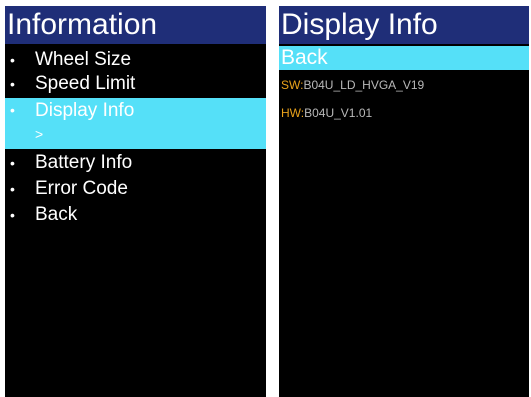 Image resolution: width=531 pixels, height=397 pixels. What do you see at coordinates (135, 163) in the screenshot?
I see `menu-item-battery-info: • Battery Info` at bounding box center [135, 163].